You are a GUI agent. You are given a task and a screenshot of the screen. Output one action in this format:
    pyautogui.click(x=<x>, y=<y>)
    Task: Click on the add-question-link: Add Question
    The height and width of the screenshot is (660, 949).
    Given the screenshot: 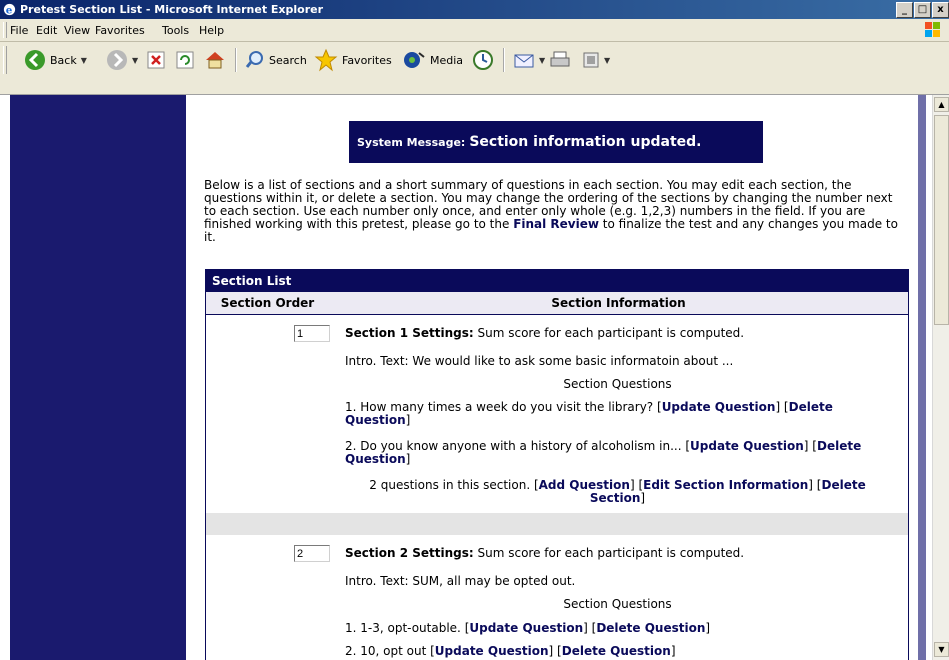 What is the action you would take?
    pyautogui.click(x=584, y=485)
    